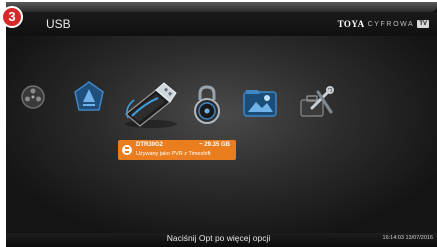 This screenshot has height=247, width=437. I want to click on device-name: DTR30G2, so click(150, 145).